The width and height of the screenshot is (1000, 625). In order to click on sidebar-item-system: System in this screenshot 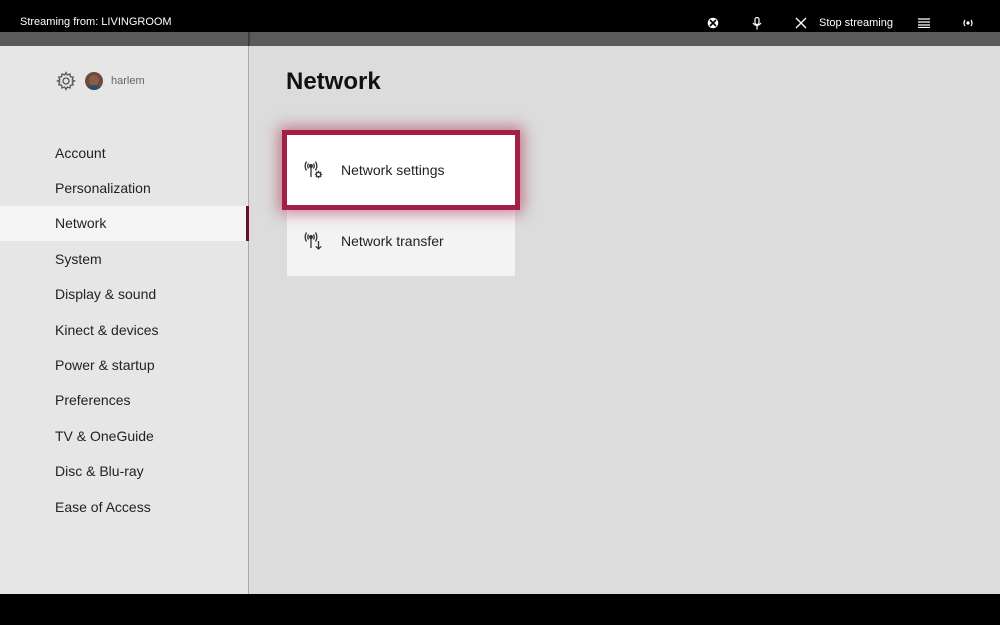, I will do `click(124, 258)`.